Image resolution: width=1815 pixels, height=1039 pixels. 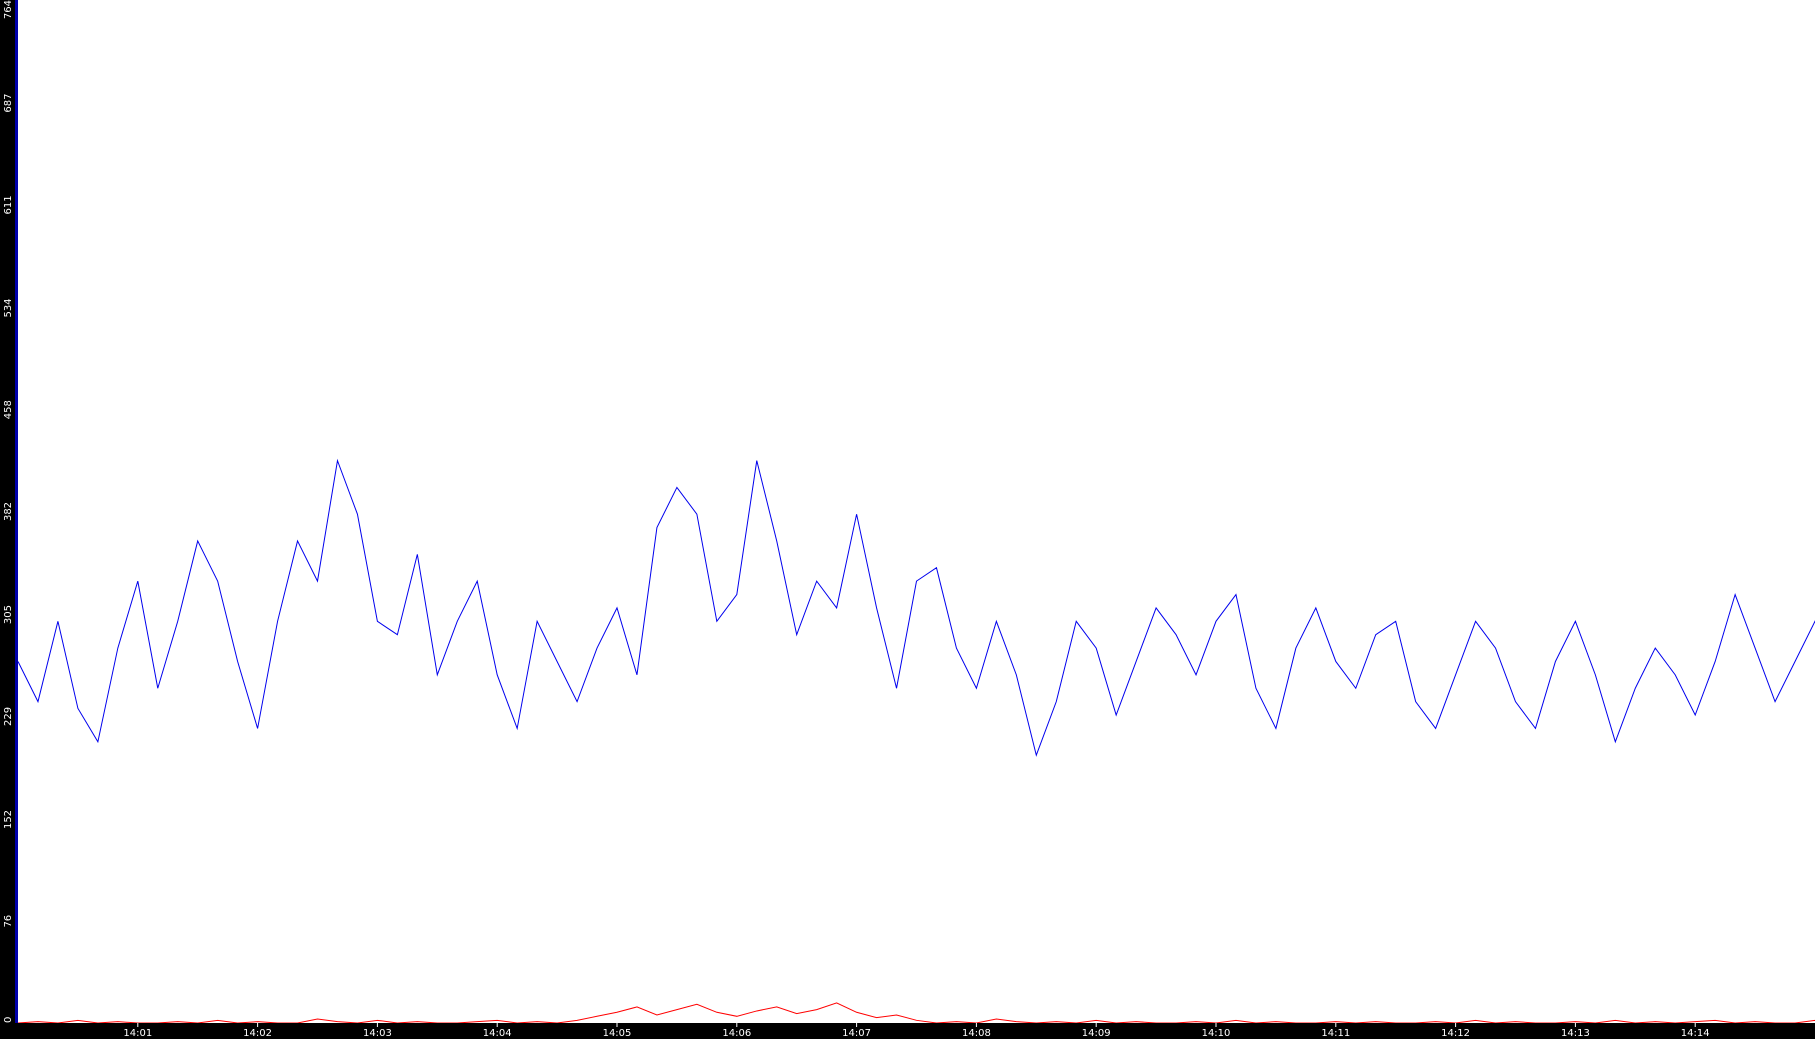 What do you see at coordinates (1096, 1033) in the screenshot?
I see `x-tick-label: 14:09` at bounding box center [1096, 1033].